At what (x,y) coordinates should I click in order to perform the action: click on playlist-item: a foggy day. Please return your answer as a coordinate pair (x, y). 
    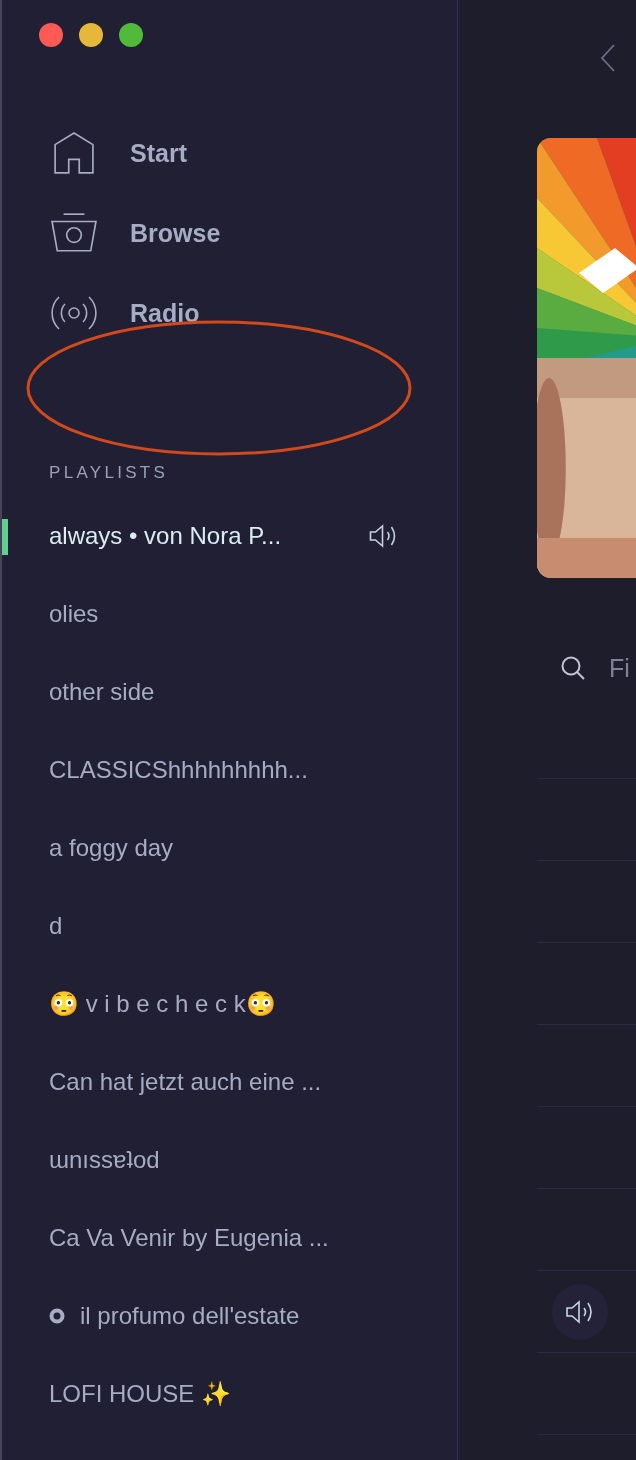
    Looking at the image, I should click on (229, 848).